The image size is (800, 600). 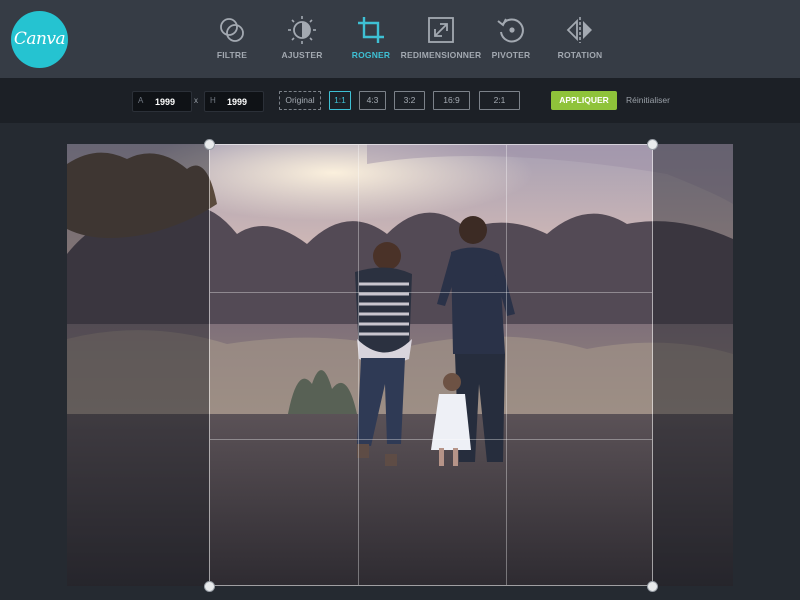 I want to click on ratio-3-2-button: 3:2, so click(x=409, y=100).